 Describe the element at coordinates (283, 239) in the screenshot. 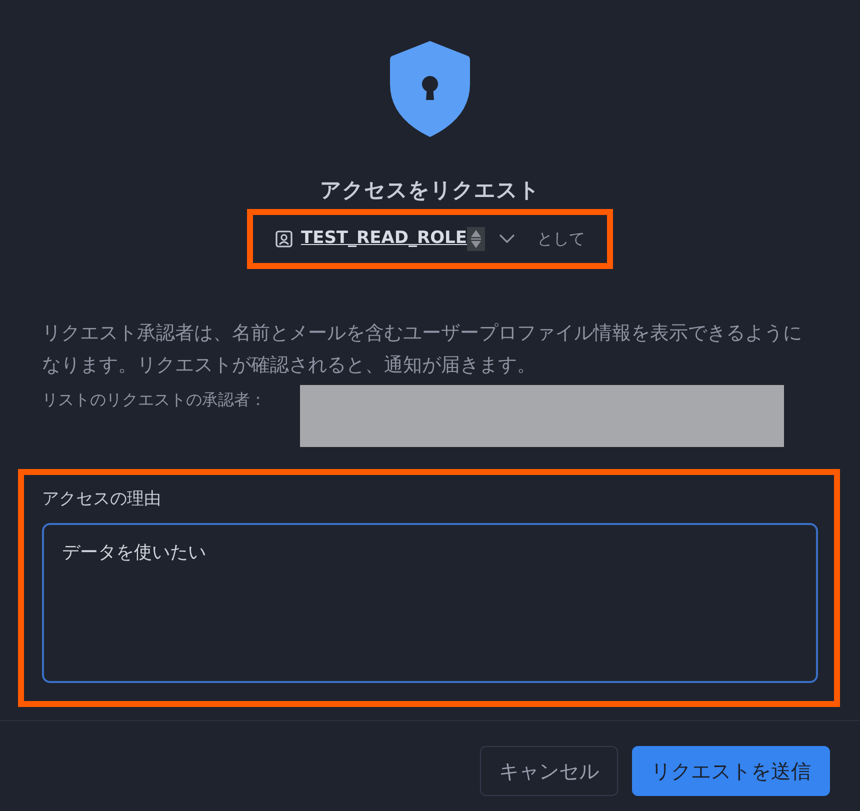

I see `role-icon` at that location.